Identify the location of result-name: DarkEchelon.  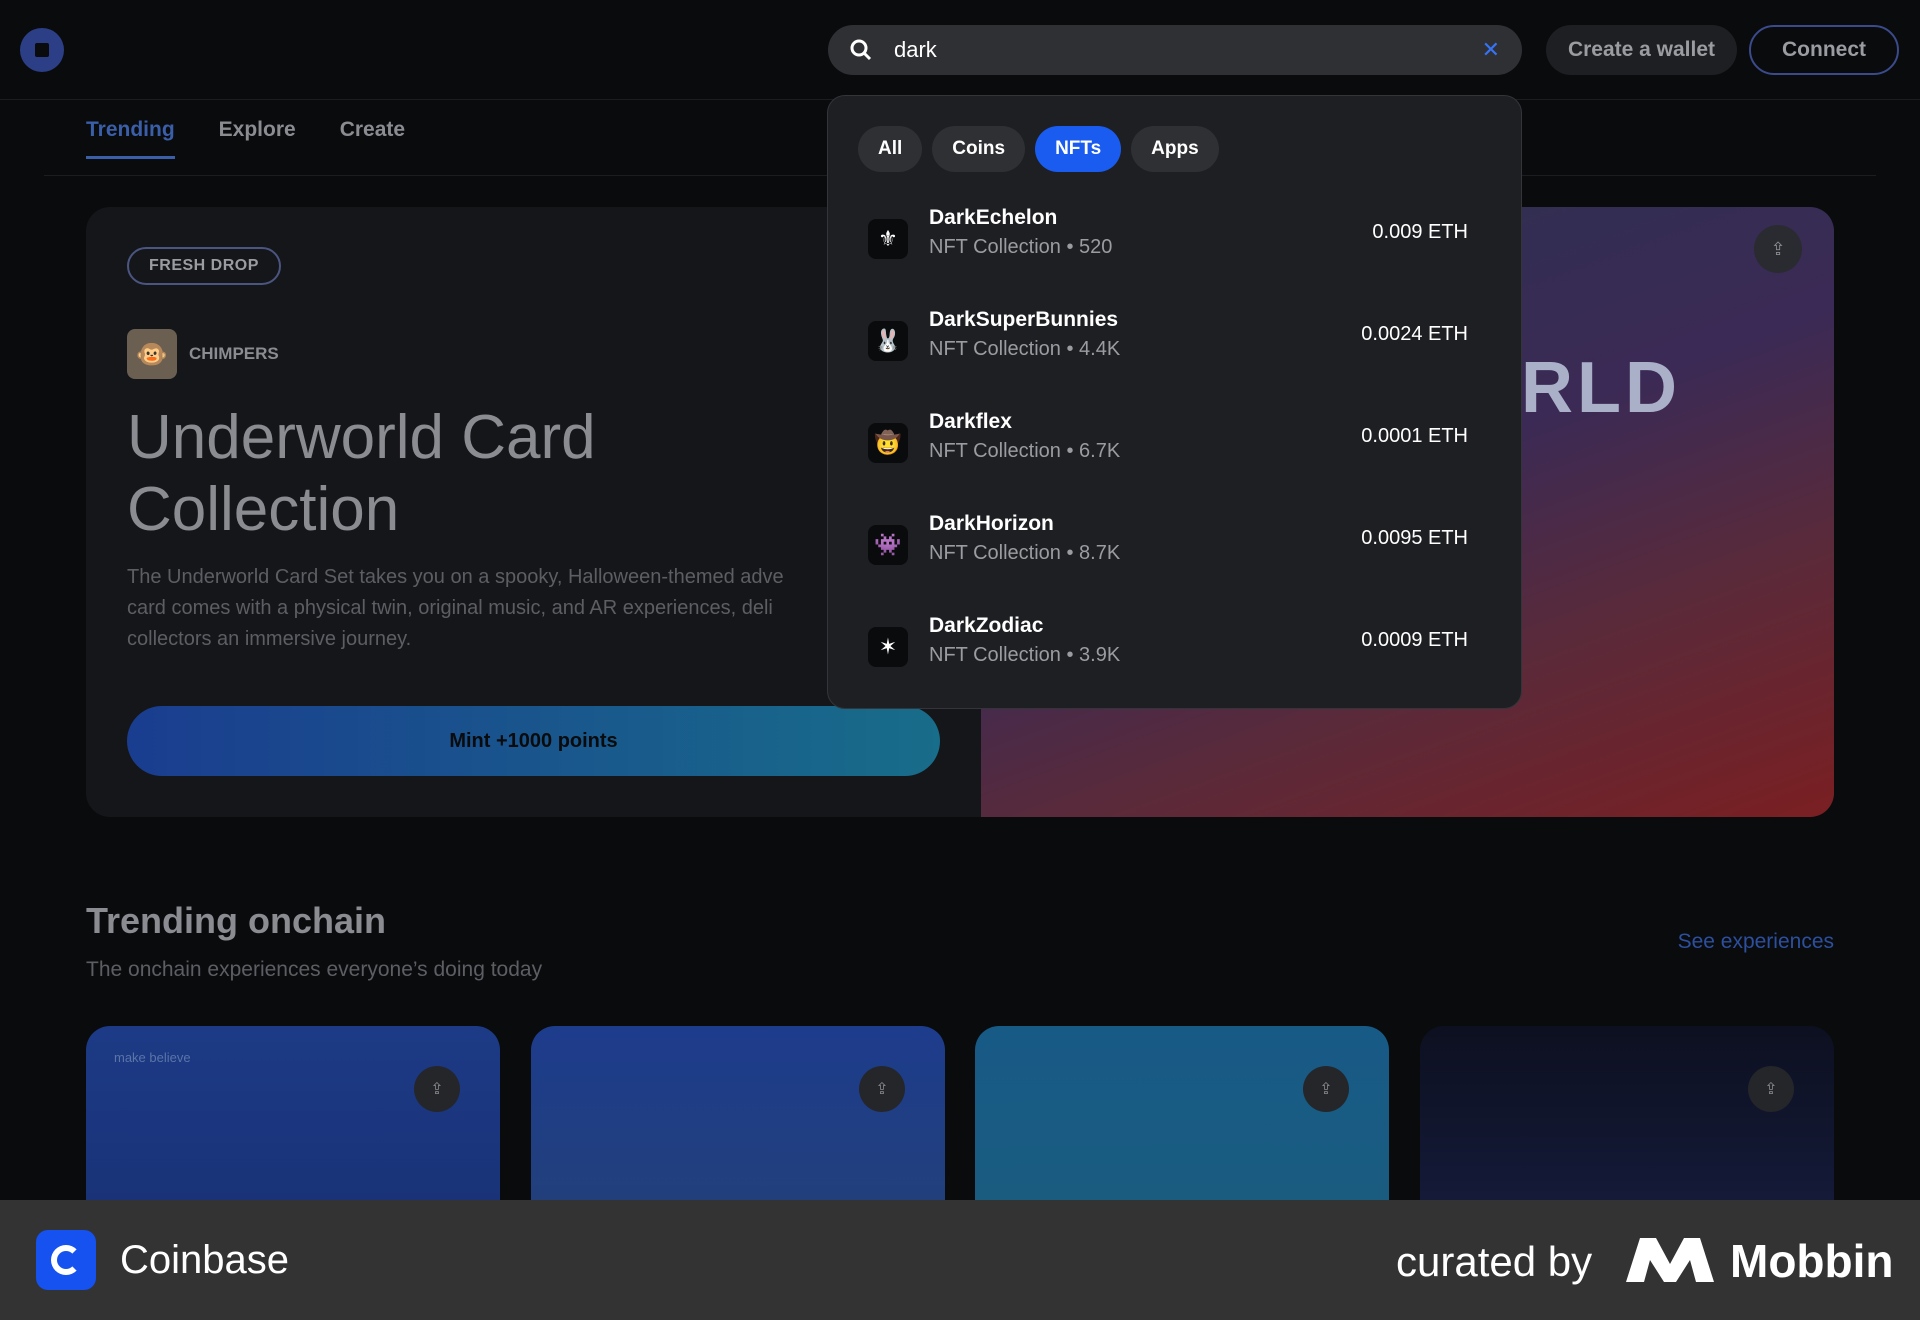
(993, 217).